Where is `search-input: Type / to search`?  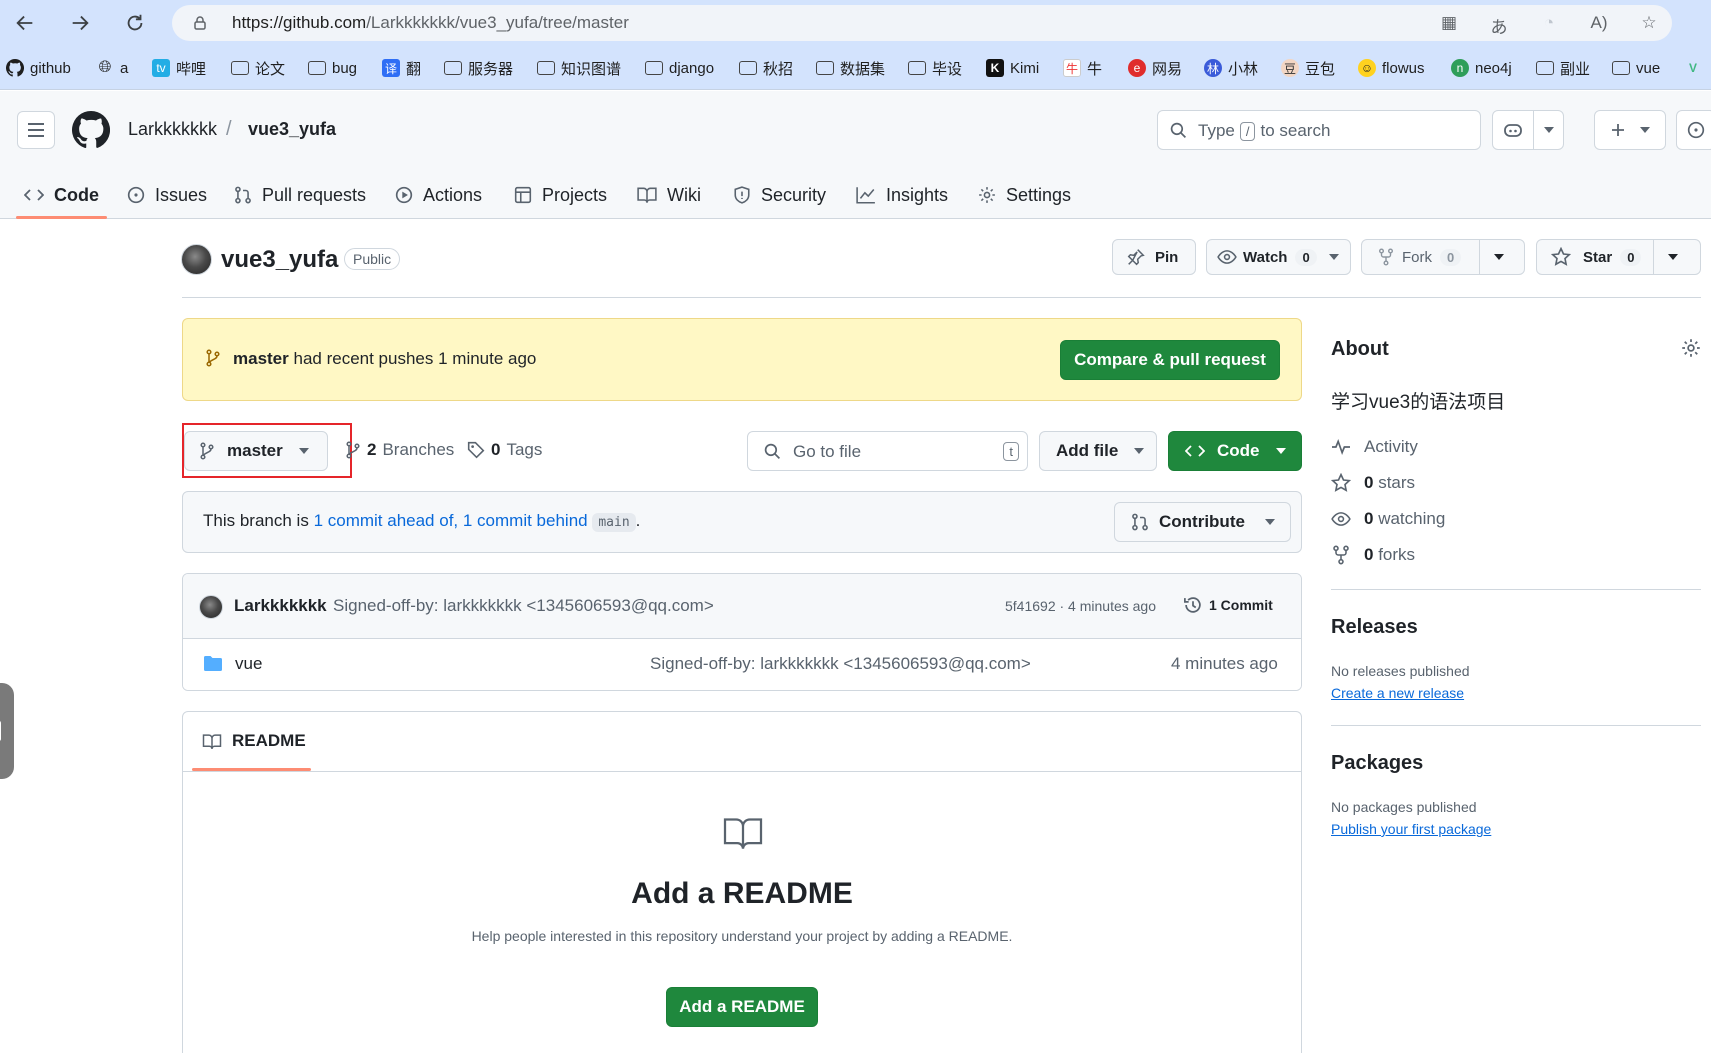
search-input: Type / to search is located at coordinates (1319, 130).